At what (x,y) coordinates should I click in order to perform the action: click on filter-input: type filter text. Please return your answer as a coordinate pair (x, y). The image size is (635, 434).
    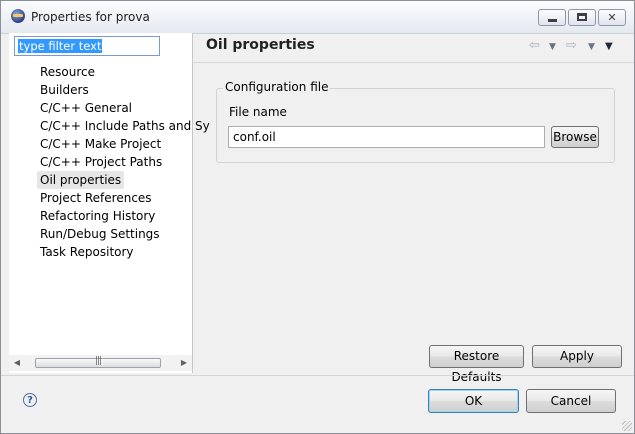
    Looking at the image, I should click on (87, 46).